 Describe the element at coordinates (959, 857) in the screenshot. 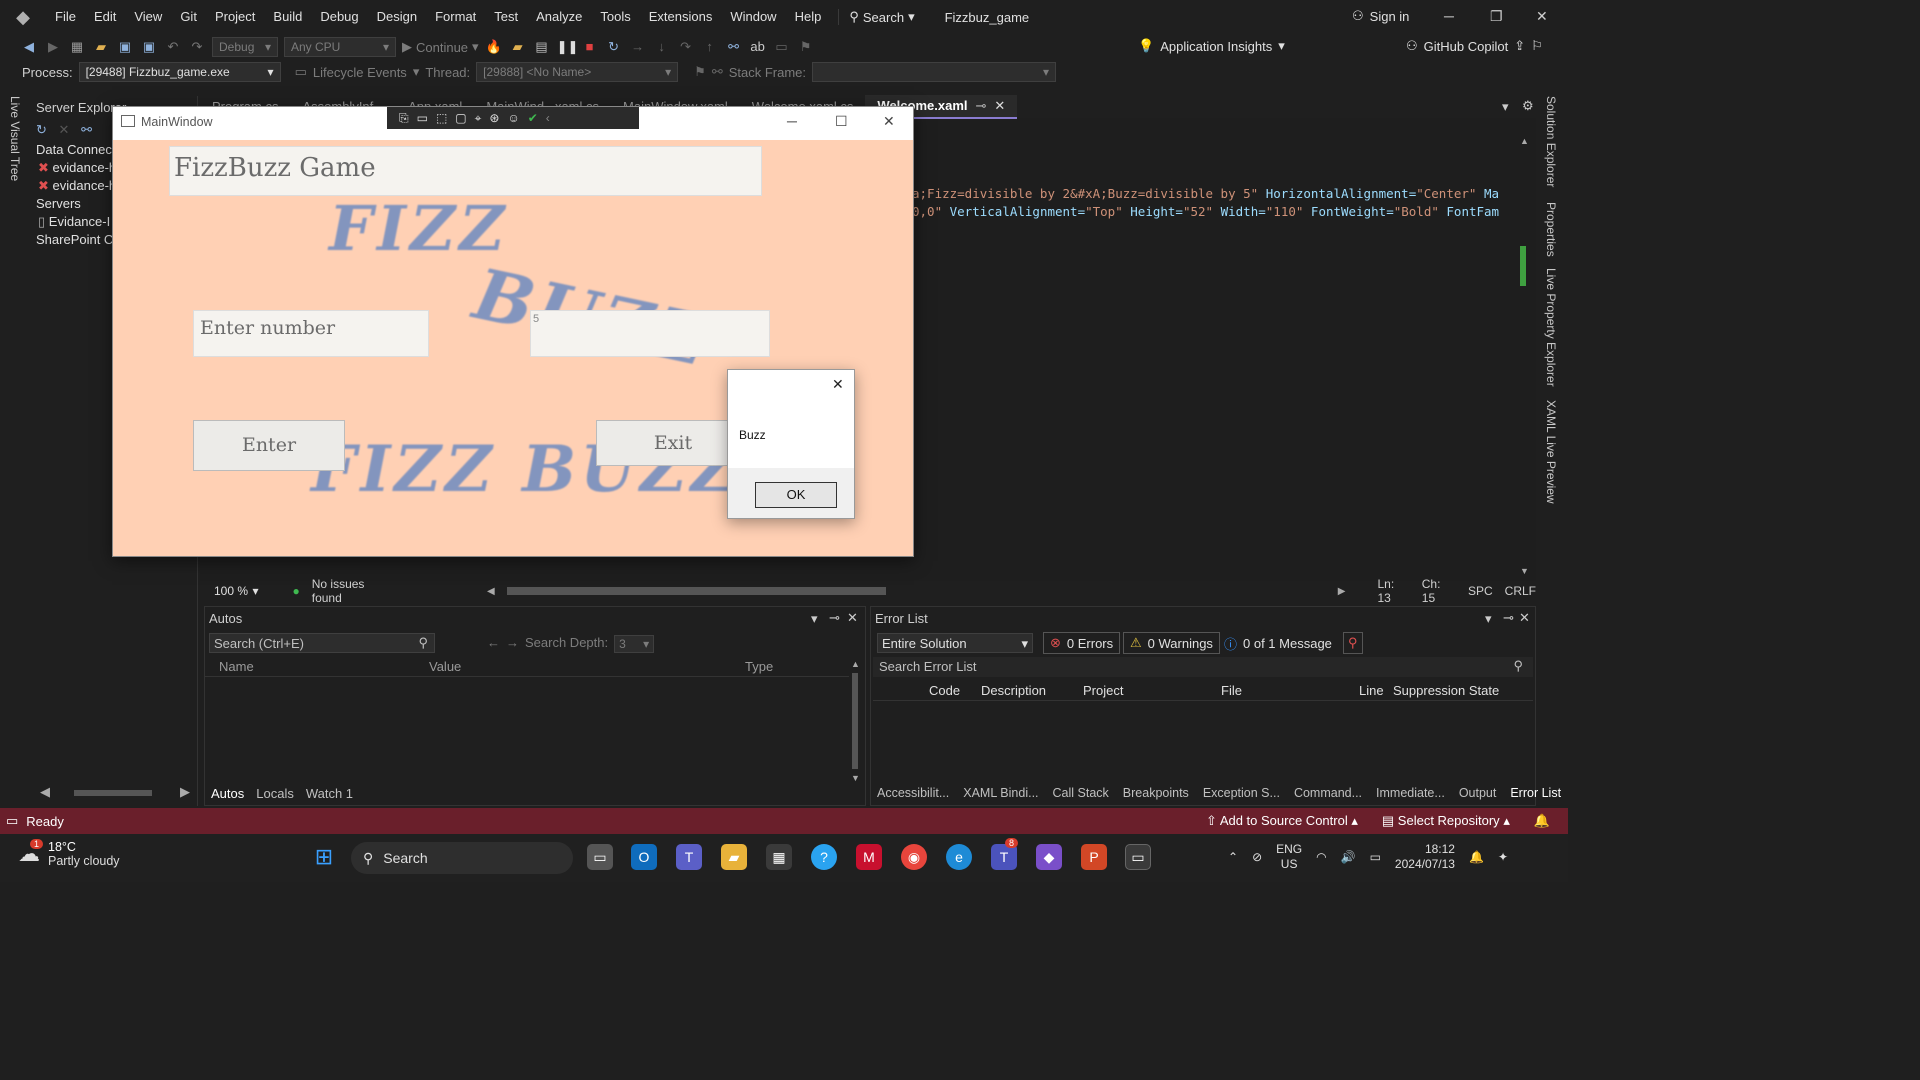

I see `edge-icon: e` at that location.